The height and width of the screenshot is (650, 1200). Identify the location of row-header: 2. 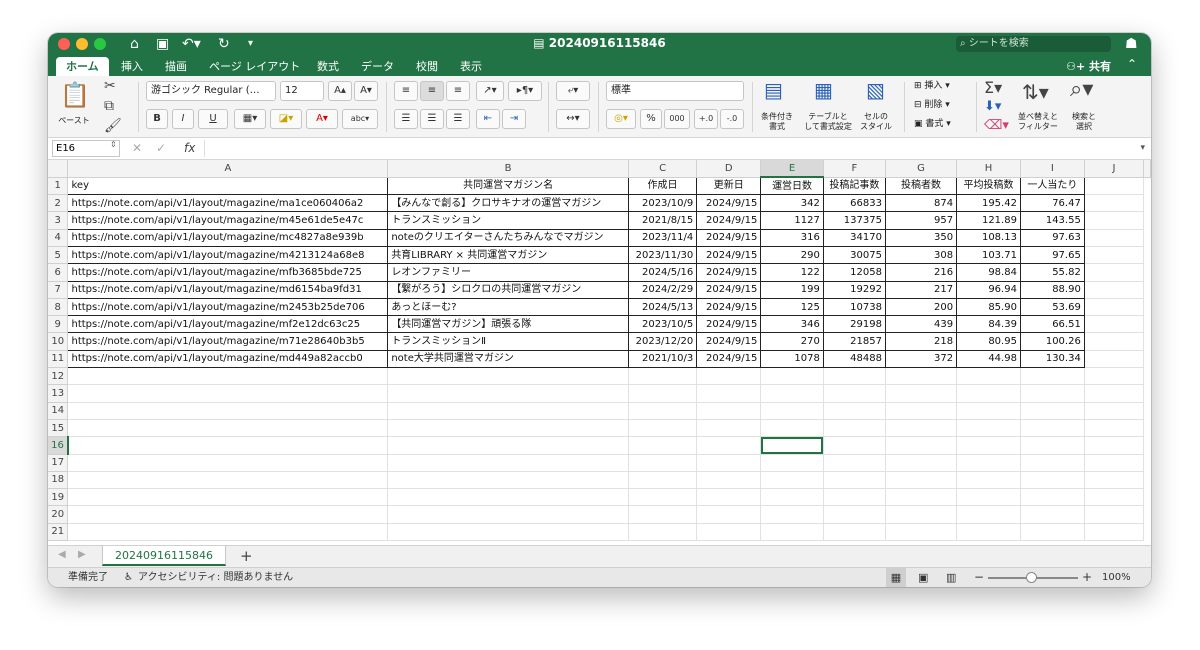
(58, 203).